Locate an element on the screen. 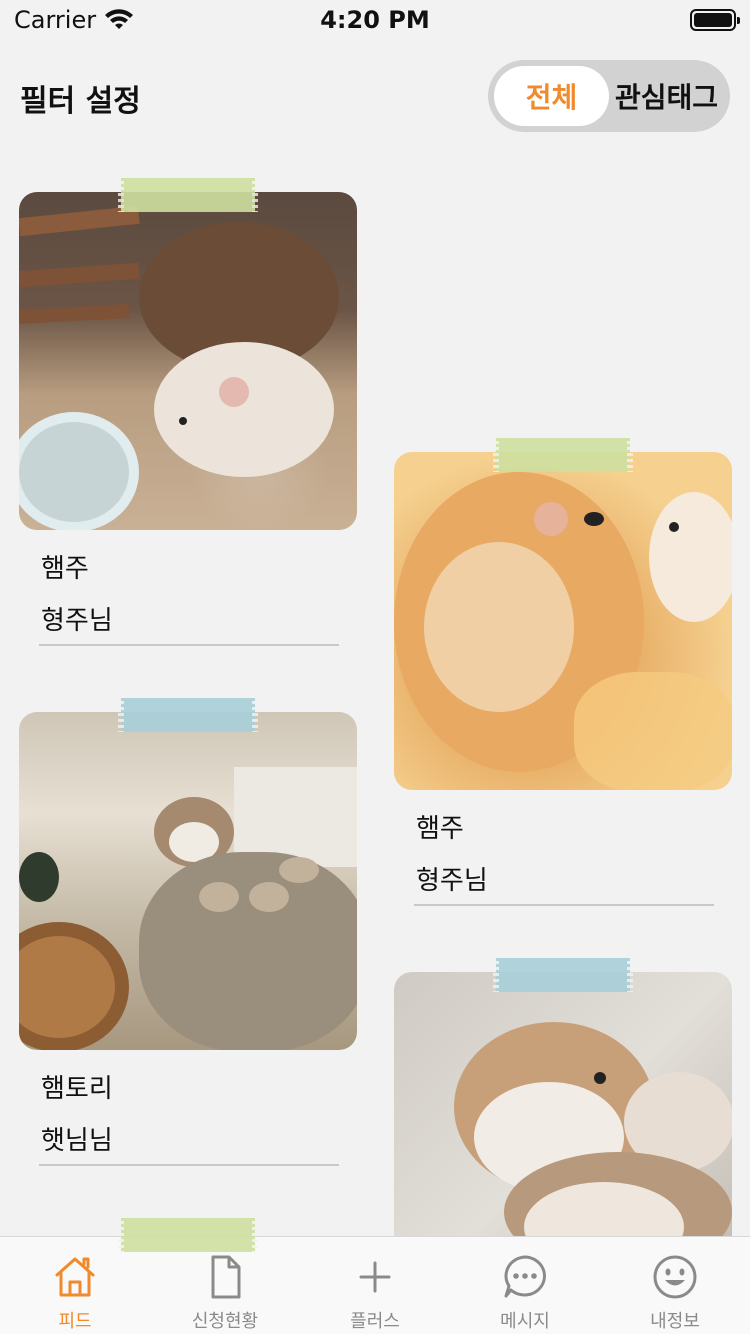 Image resolution: width=750 pixels, height=1334 pixels. tab-label: 메시지 is located at coordinates (525, 1321).